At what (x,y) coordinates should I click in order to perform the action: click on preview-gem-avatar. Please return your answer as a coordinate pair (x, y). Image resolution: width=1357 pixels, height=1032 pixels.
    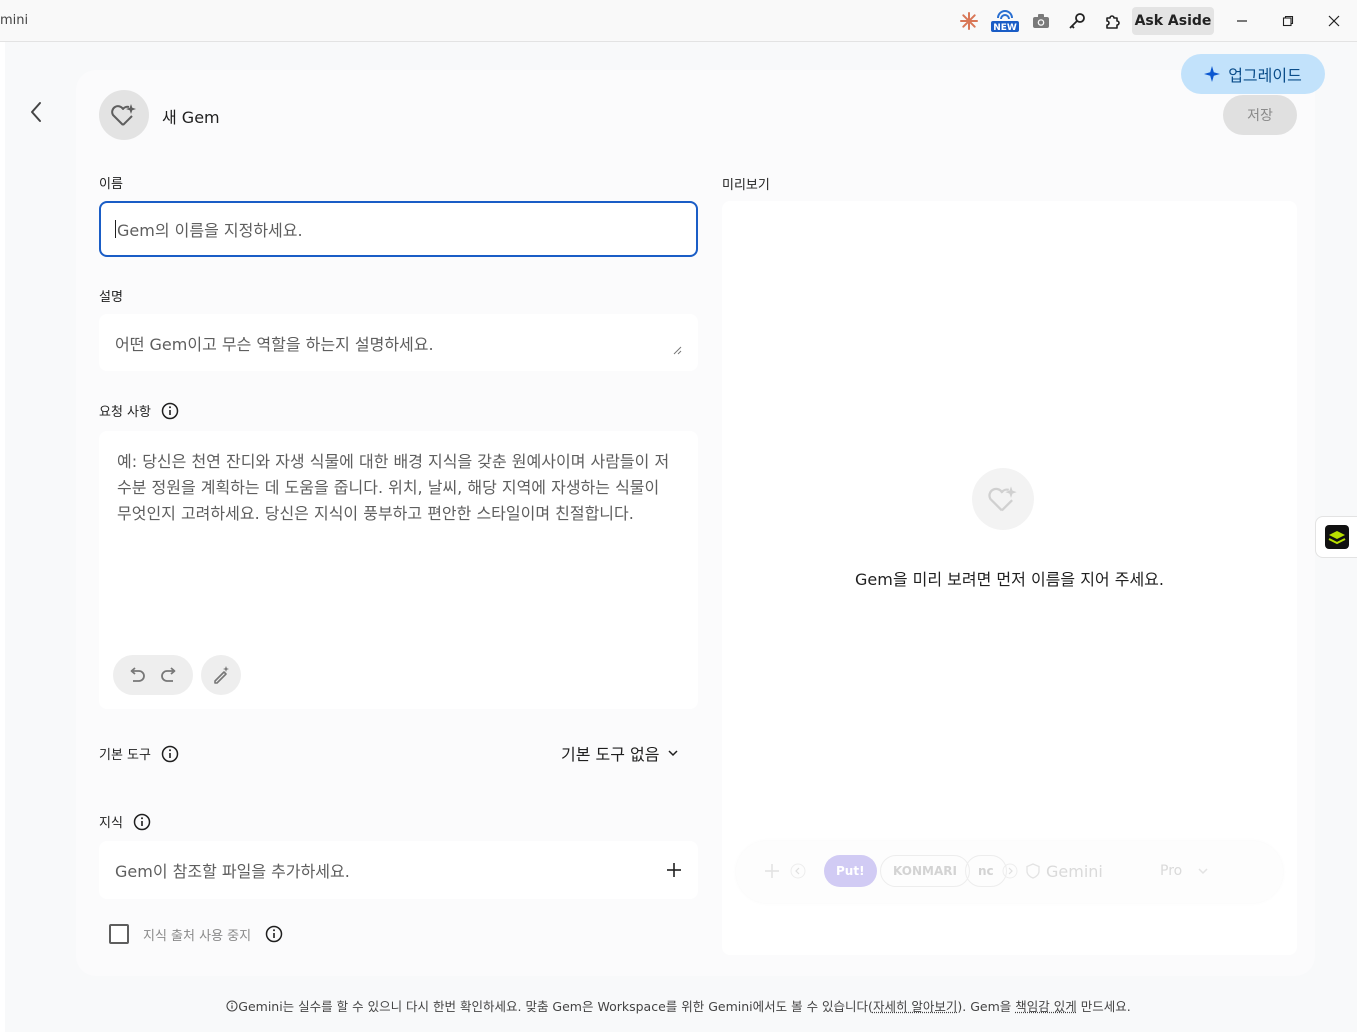
    Looking at the image, I should click on (1003, 499).